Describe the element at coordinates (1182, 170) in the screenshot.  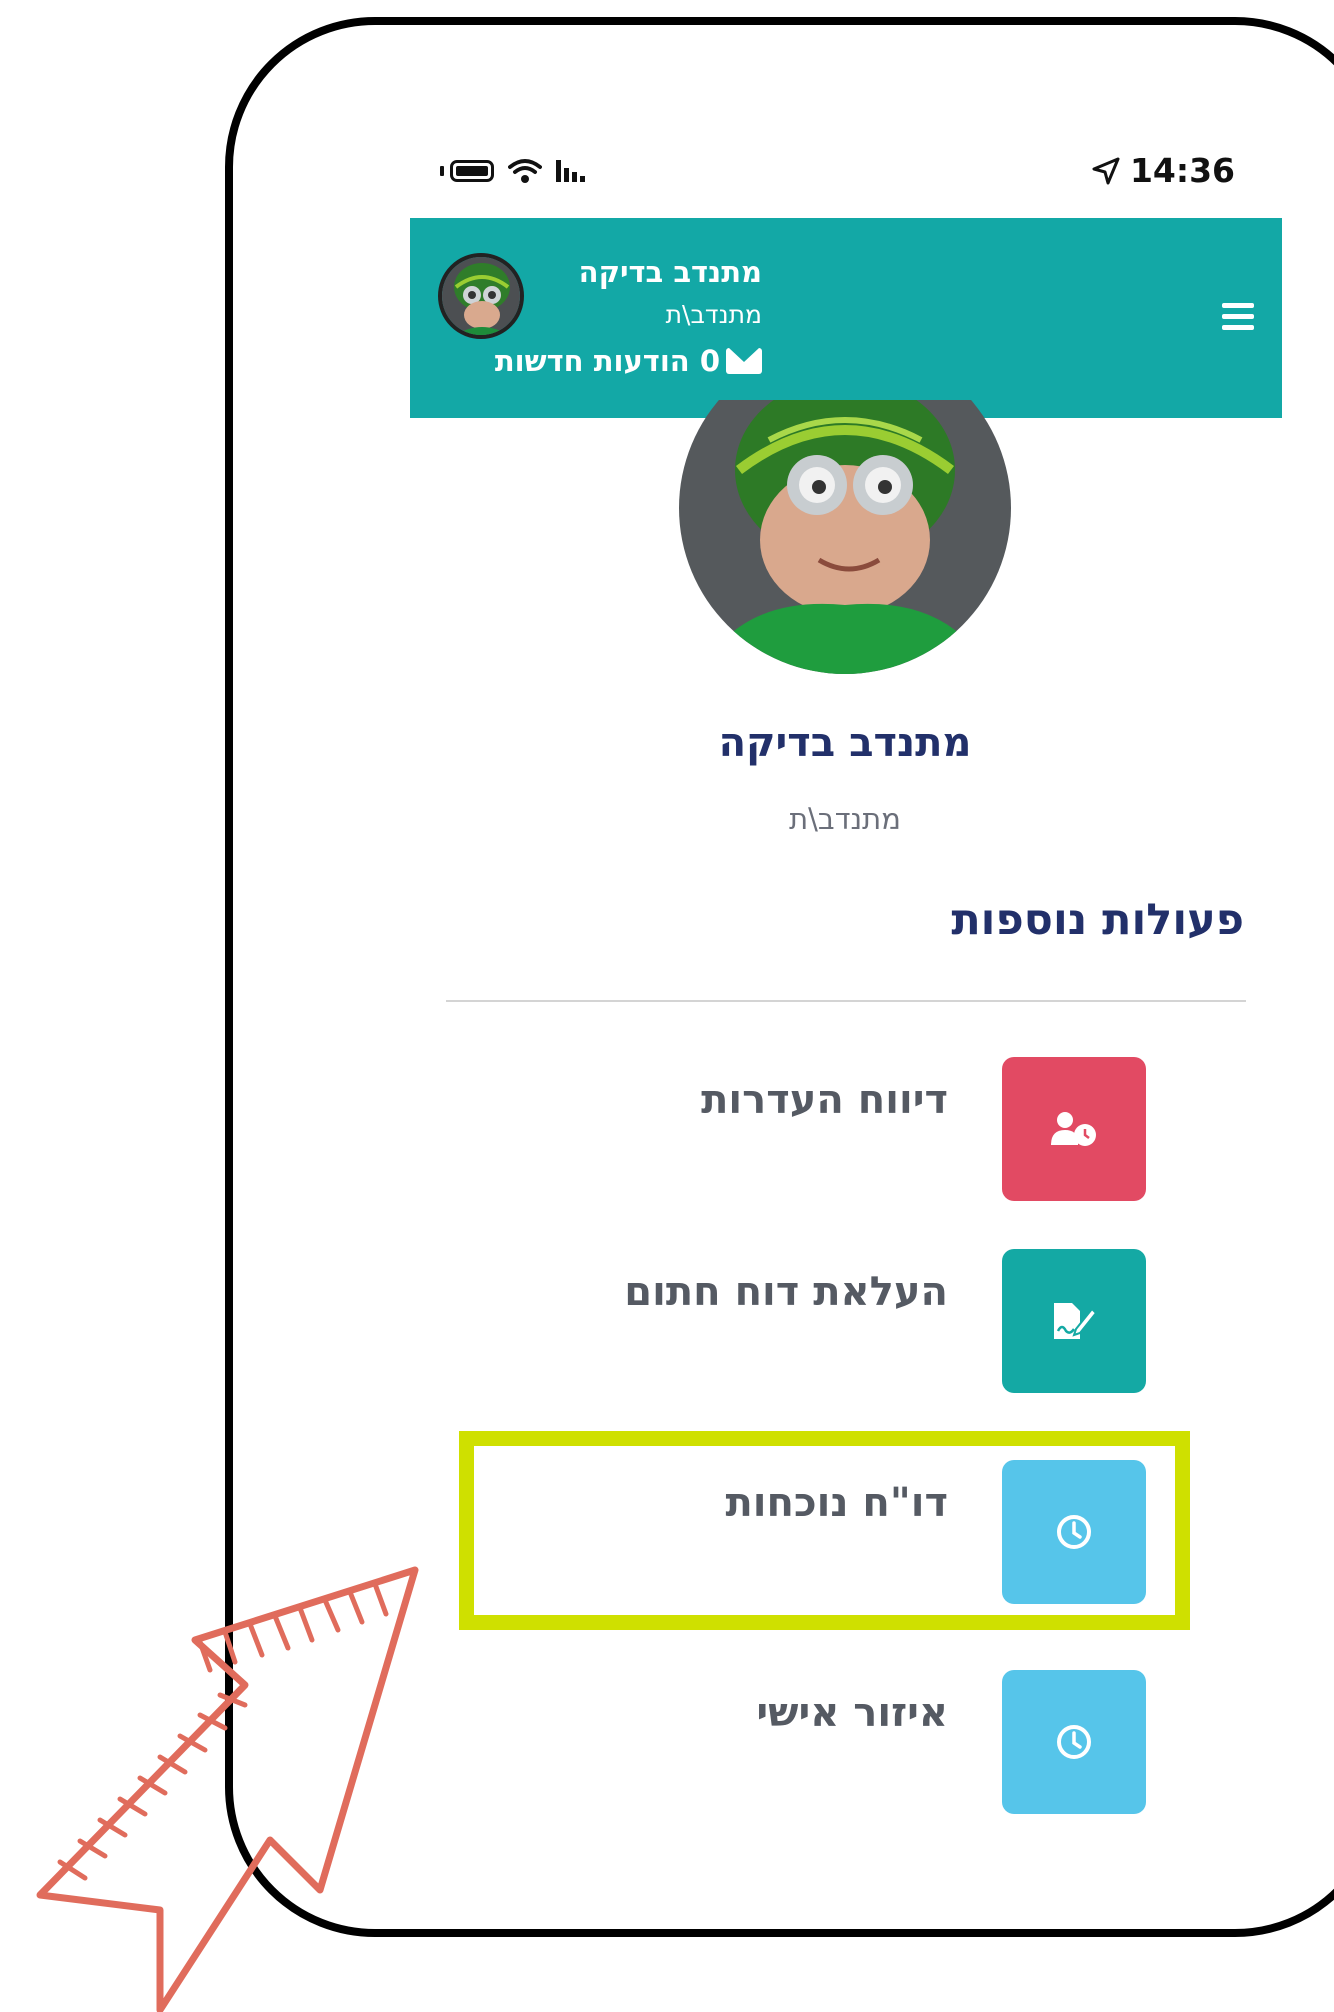
I see `status-time: 14:36` at that location.